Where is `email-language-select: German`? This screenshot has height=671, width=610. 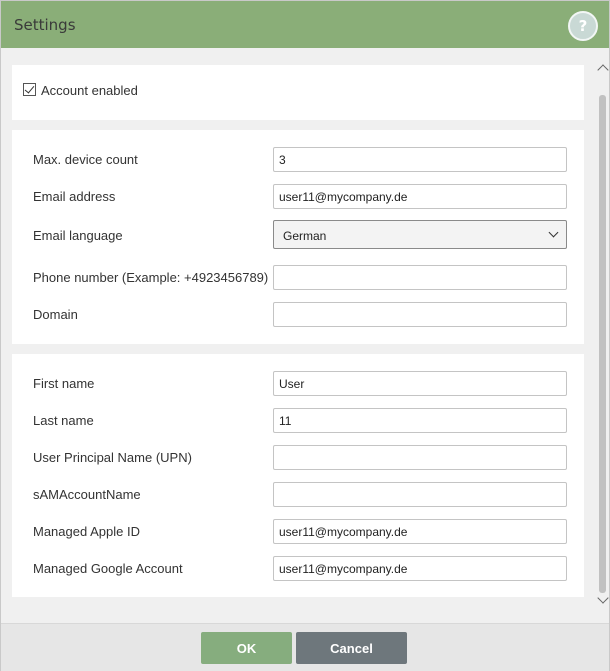 email-language-select: German is located at coordinates (420, 234).